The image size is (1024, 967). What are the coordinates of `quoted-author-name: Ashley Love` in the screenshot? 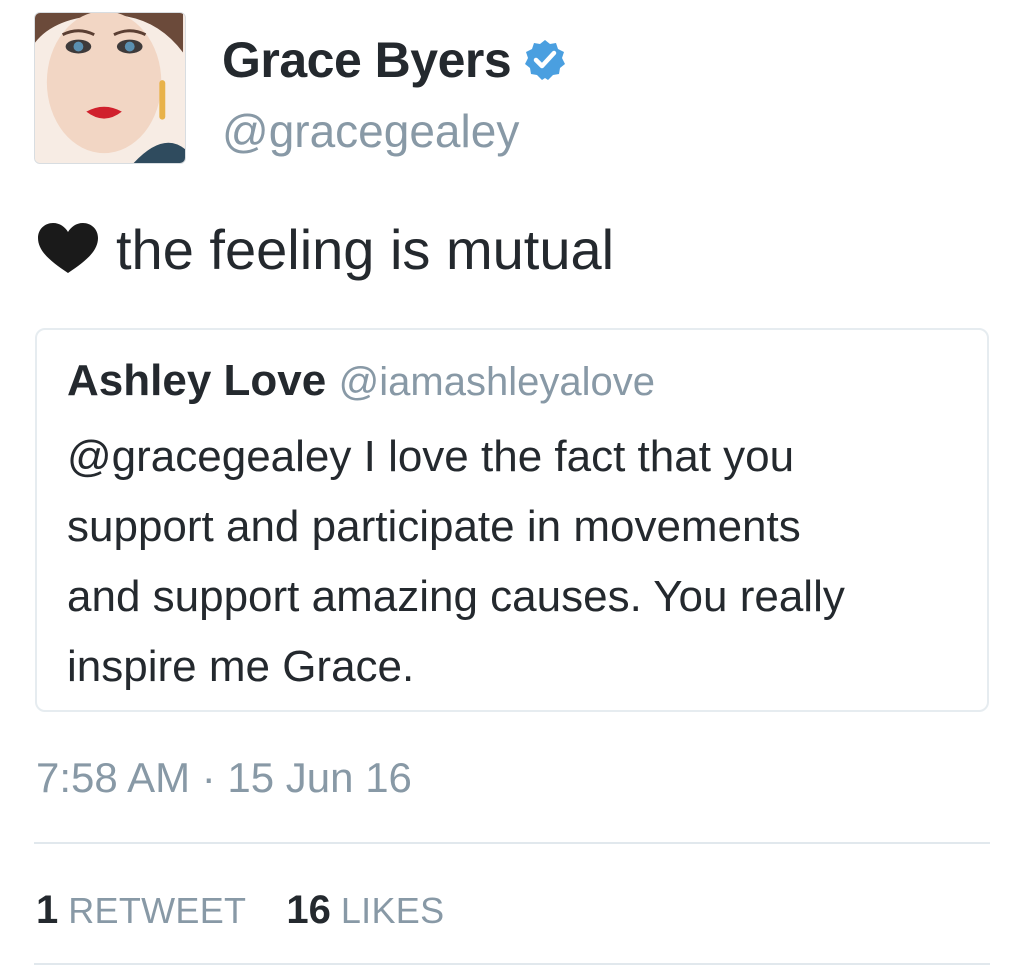 It's located at (196, 380).